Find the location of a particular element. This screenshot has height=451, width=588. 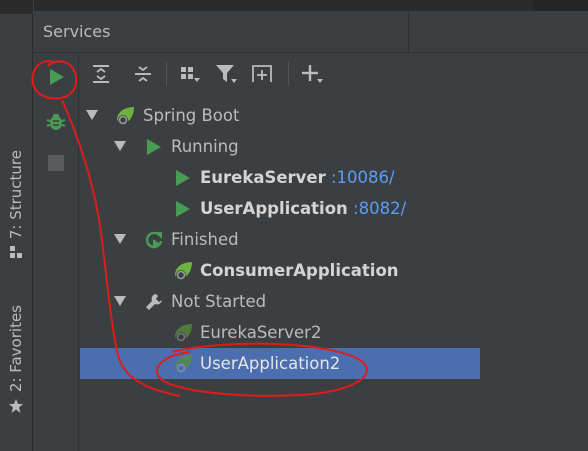

add-service-icon is located at coordinates (312, 74).